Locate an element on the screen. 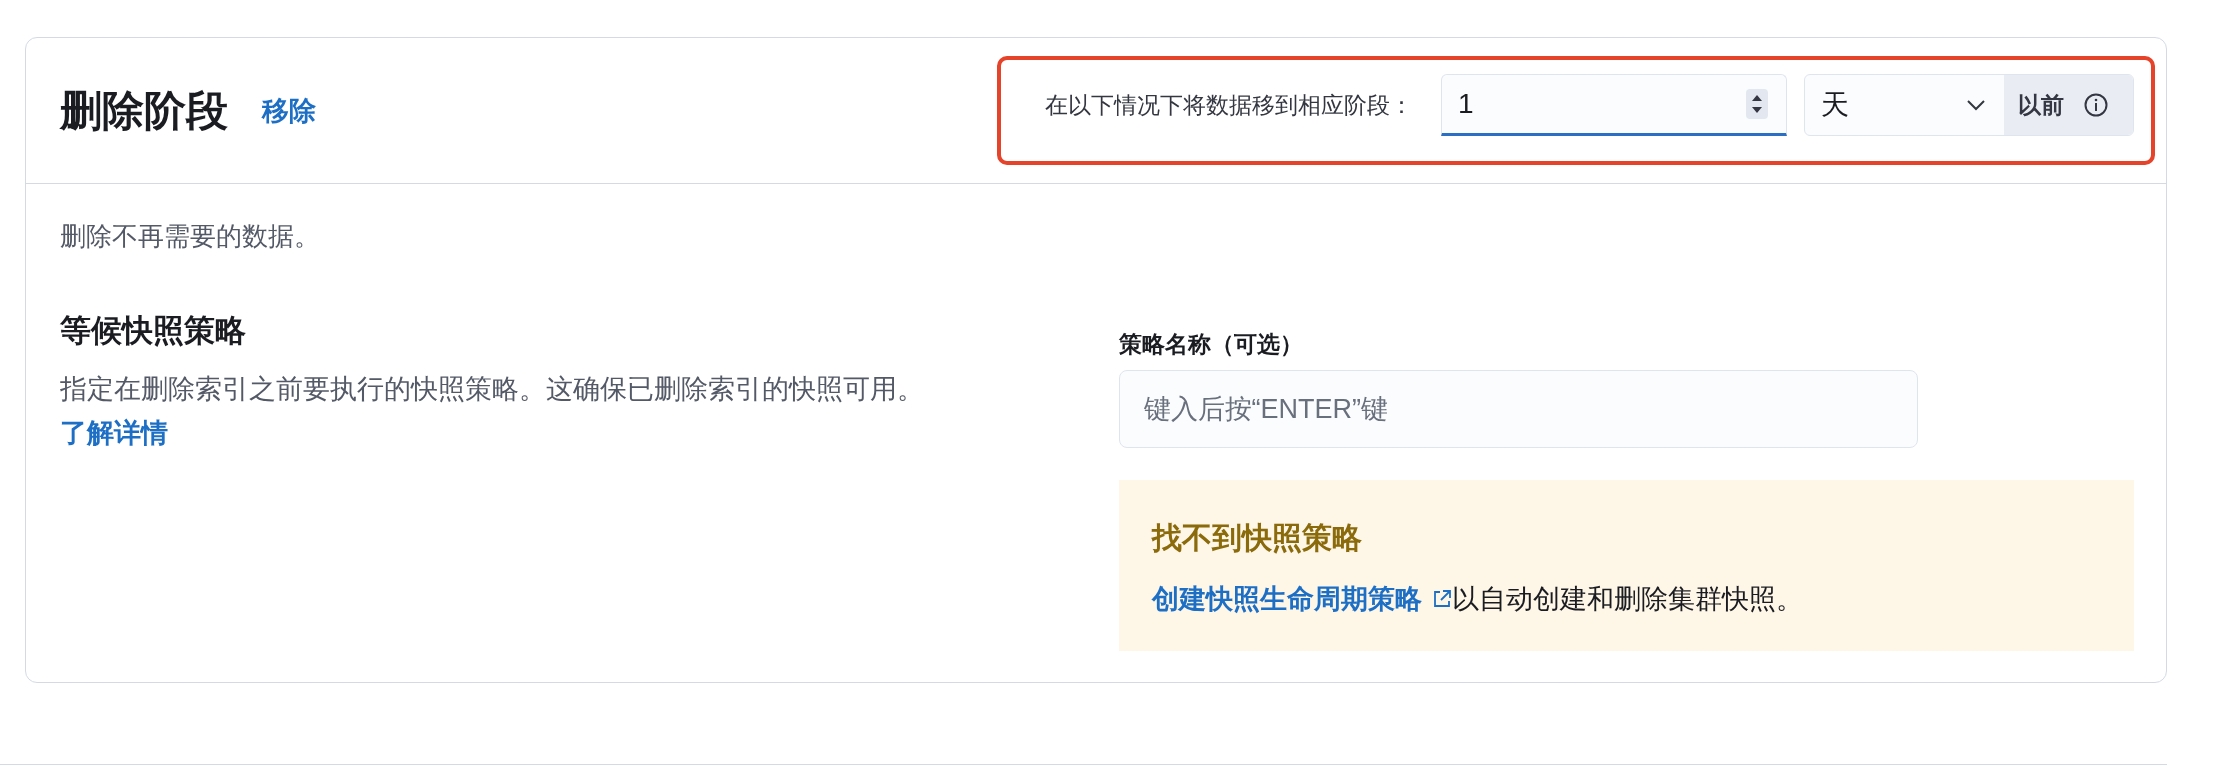 The height and width of the screenshot is (766, 2216). create-policy-link: 创建快照生命周期策略 is located at coordinates (1301, 599).